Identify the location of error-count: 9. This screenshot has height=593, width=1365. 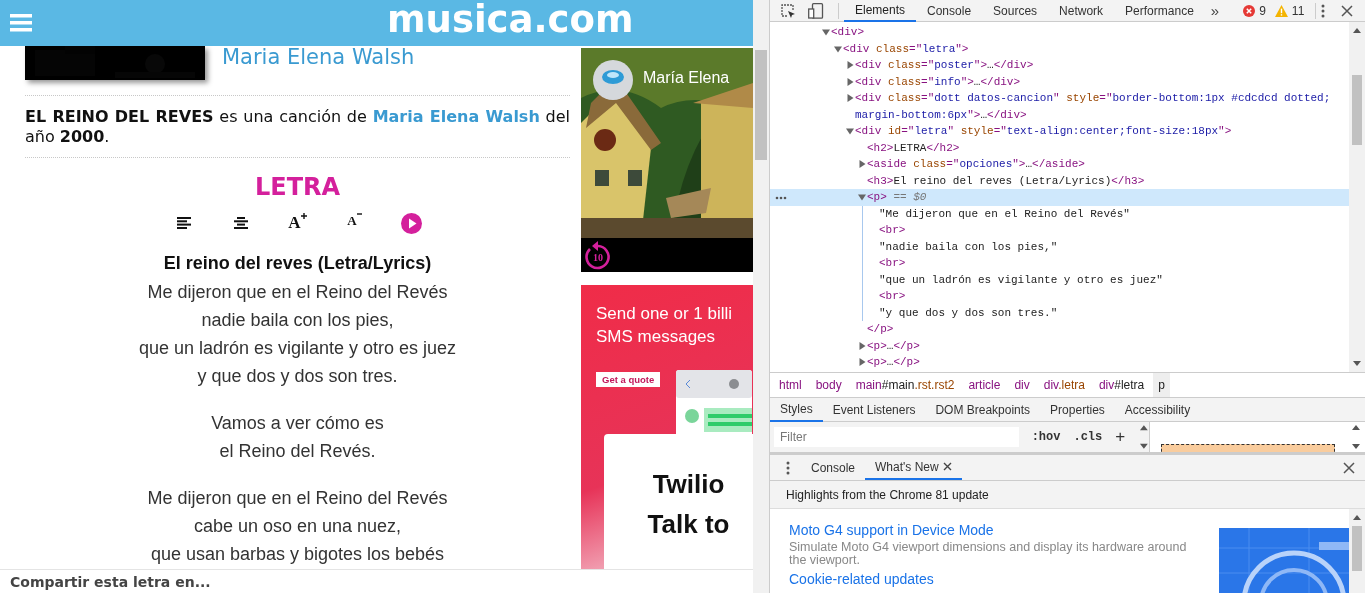
(1262, 10).